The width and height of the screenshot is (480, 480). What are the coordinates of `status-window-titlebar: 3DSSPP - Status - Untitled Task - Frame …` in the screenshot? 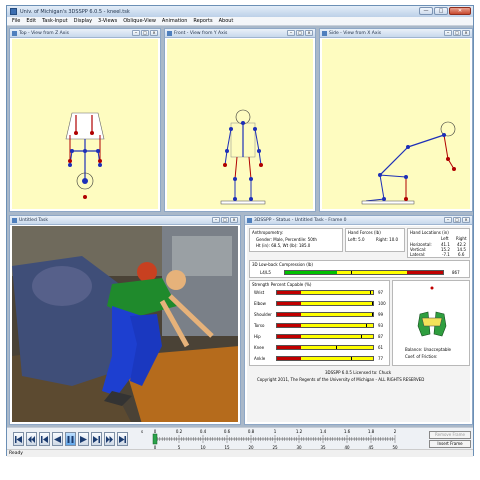 It's located at (358, 220).